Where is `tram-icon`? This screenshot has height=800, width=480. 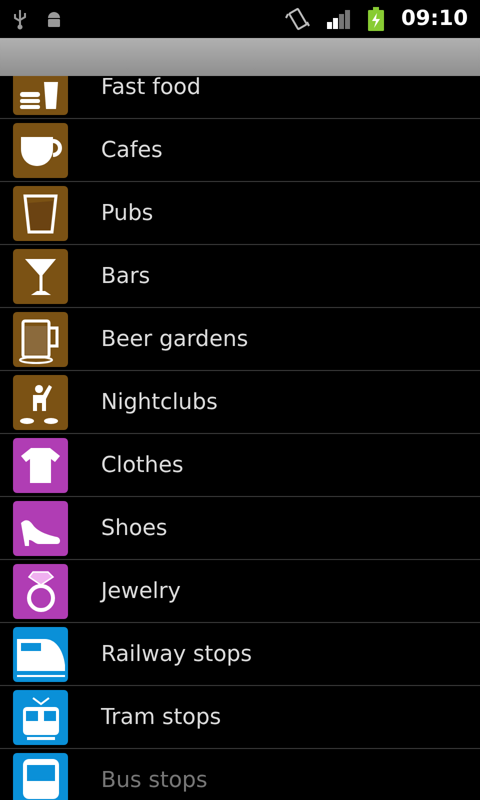 tram-icon is located at coordinates (41, 718).